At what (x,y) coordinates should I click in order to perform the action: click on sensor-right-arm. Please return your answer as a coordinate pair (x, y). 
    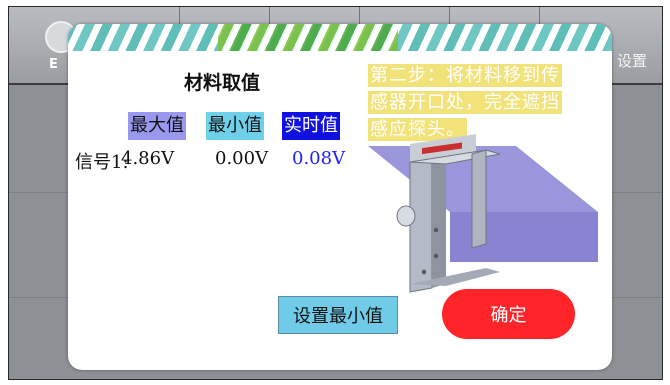
    Looking at the image, I should click on (479, 199).